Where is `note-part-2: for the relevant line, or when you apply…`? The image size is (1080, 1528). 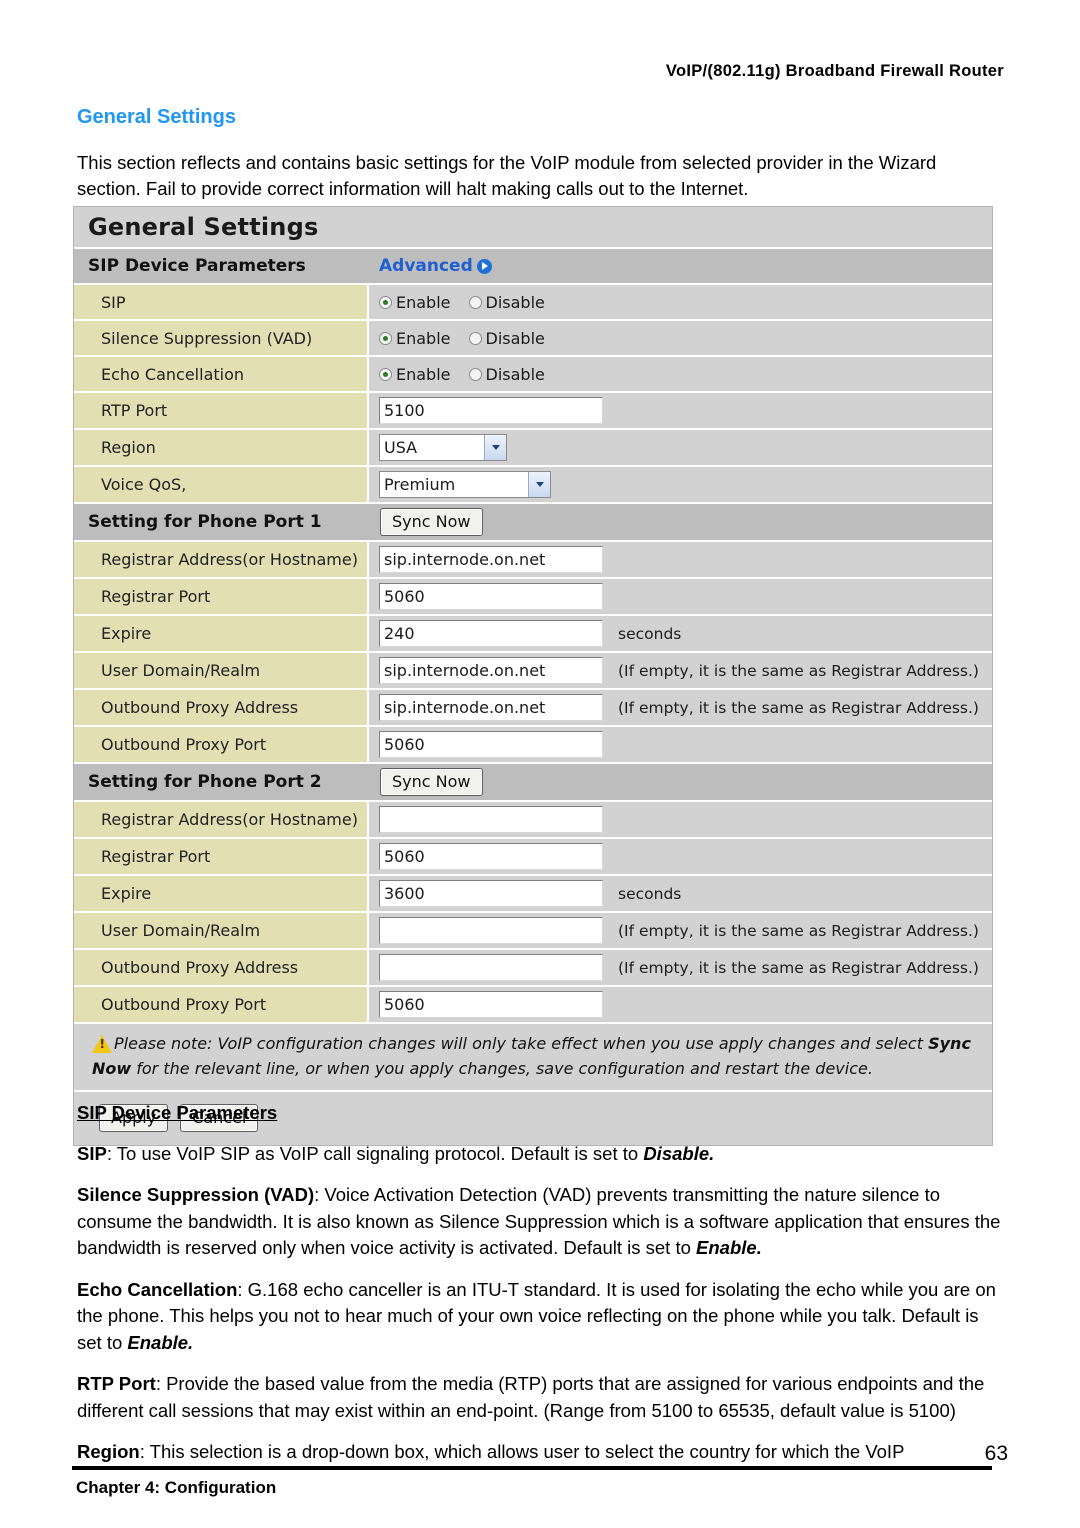 note-part-2: for the relevant line, or when you apply… is located at coordinates (502, 1068).